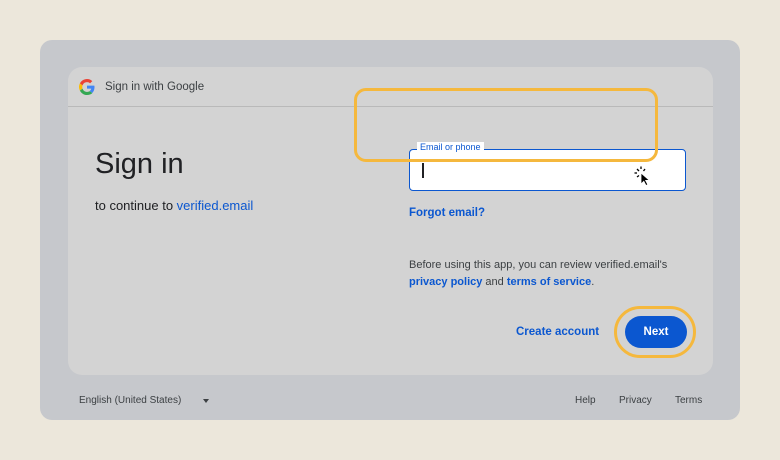 The image size is (780, 460). What do you see at coordinates (635, 400) in the screenshot?
I see `privacy-link: Privacy` at bounding box center [635, 400].